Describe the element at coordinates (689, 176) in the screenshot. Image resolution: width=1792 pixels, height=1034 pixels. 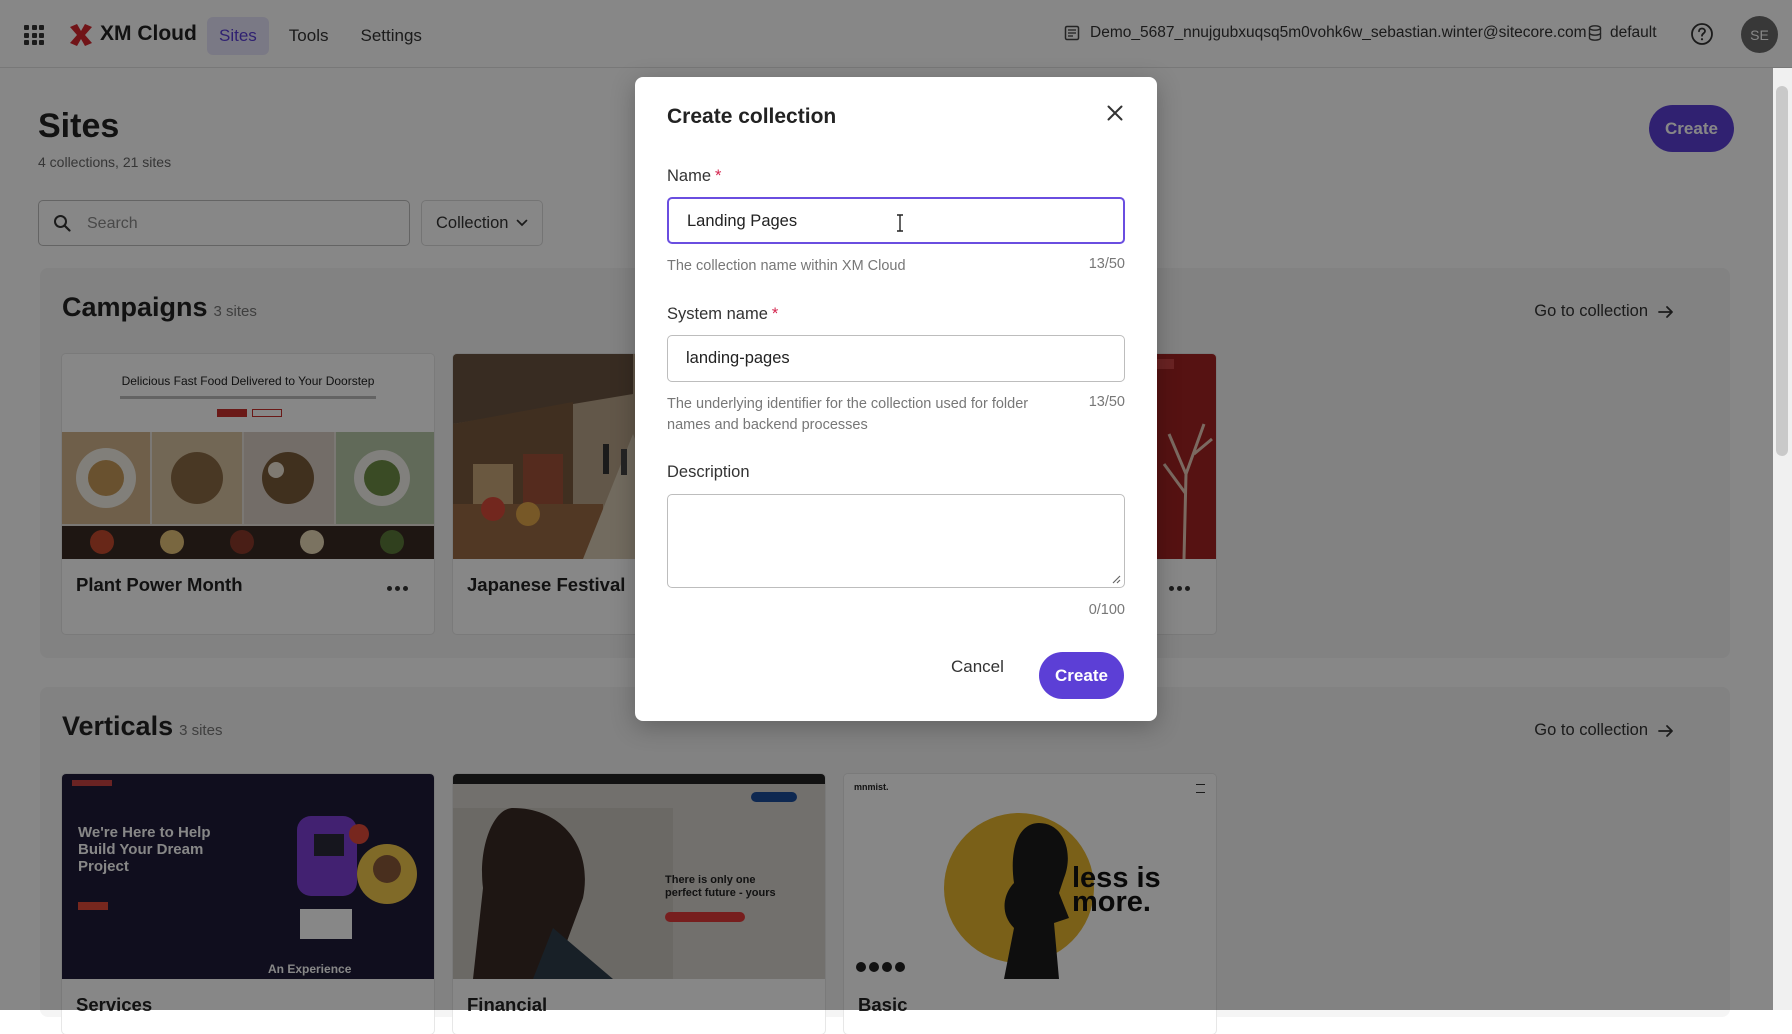
I see `name-label-text: Name` at that location.